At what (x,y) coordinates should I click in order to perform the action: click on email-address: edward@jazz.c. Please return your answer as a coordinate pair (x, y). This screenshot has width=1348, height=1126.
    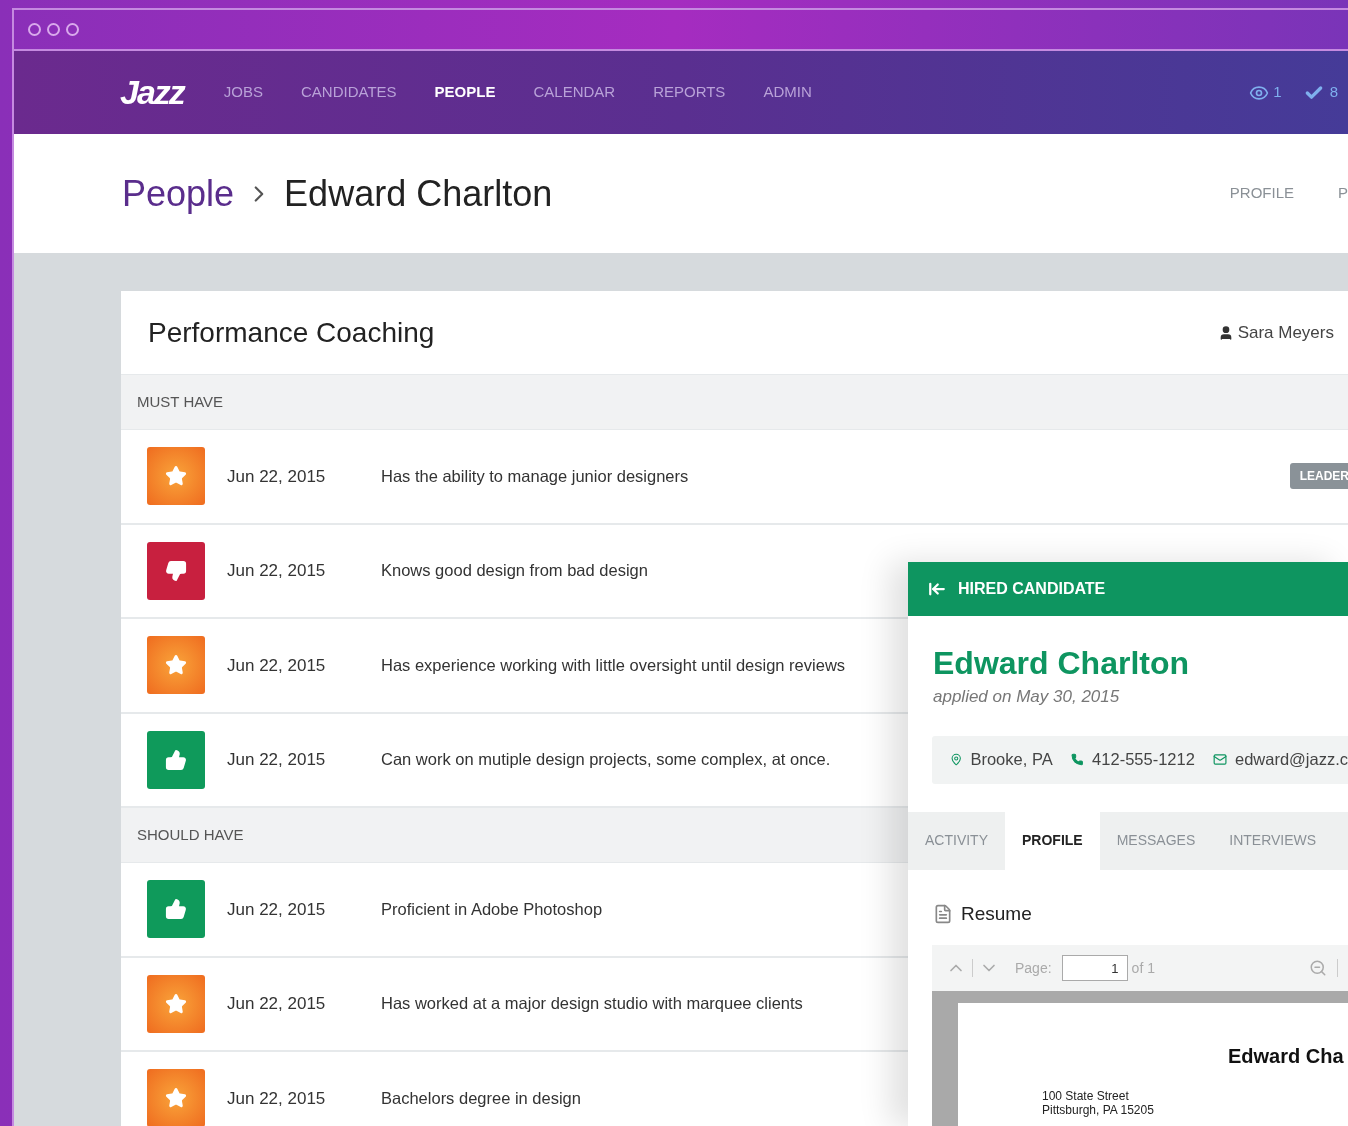
    Looking at the image, I should click on (1291, 760).